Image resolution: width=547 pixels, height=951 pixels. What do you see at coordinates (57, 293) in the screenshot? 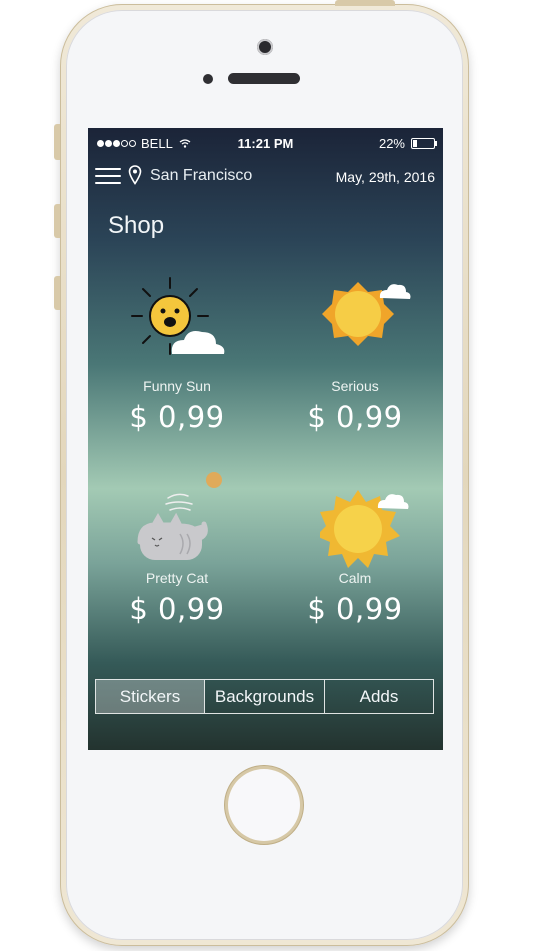
I see `volume-down-button` at bounding box center [57, 293].